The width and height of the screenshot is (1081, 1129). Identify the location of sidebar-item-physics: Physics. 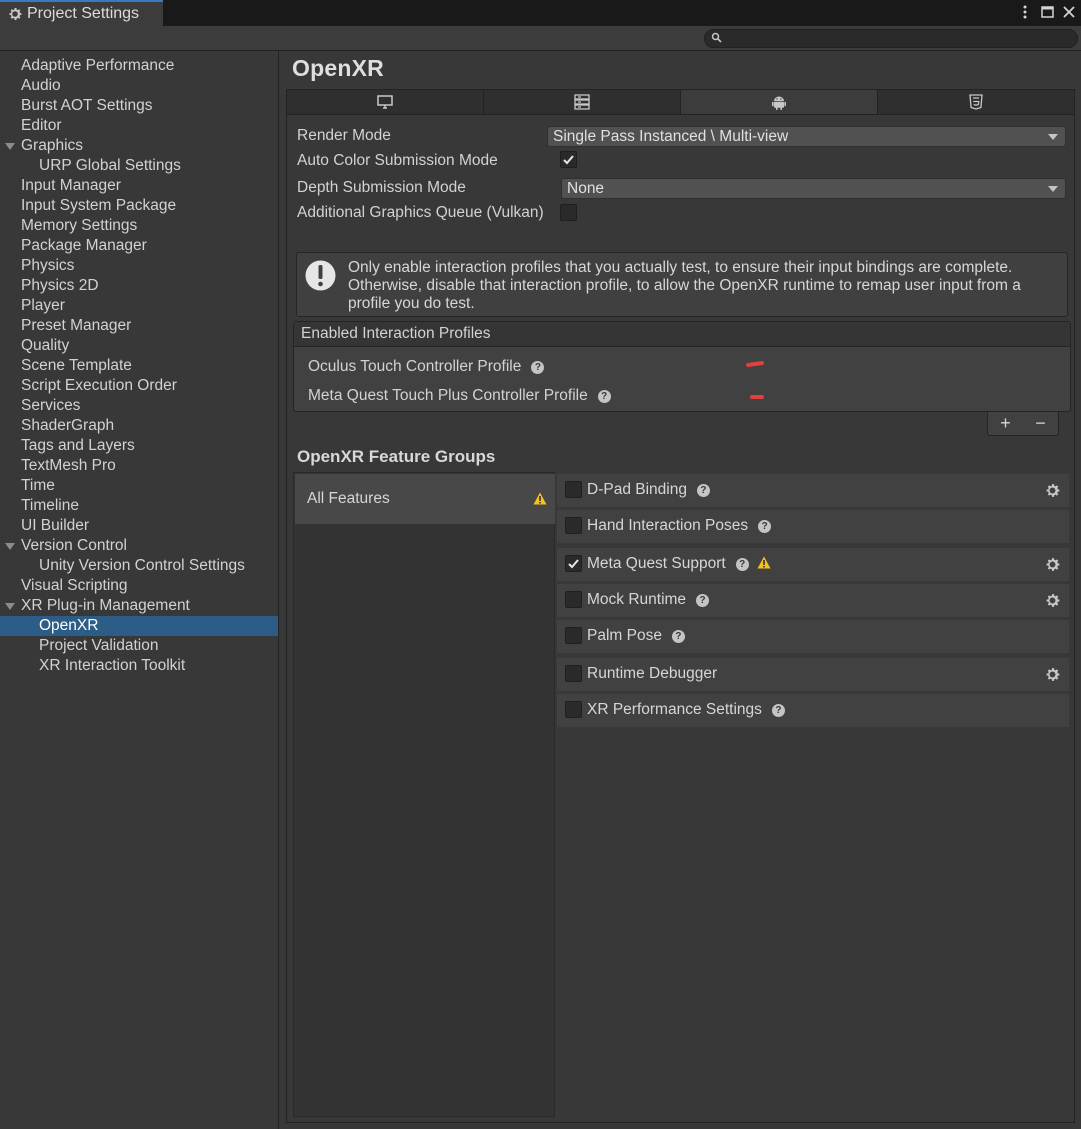
(139, 266).